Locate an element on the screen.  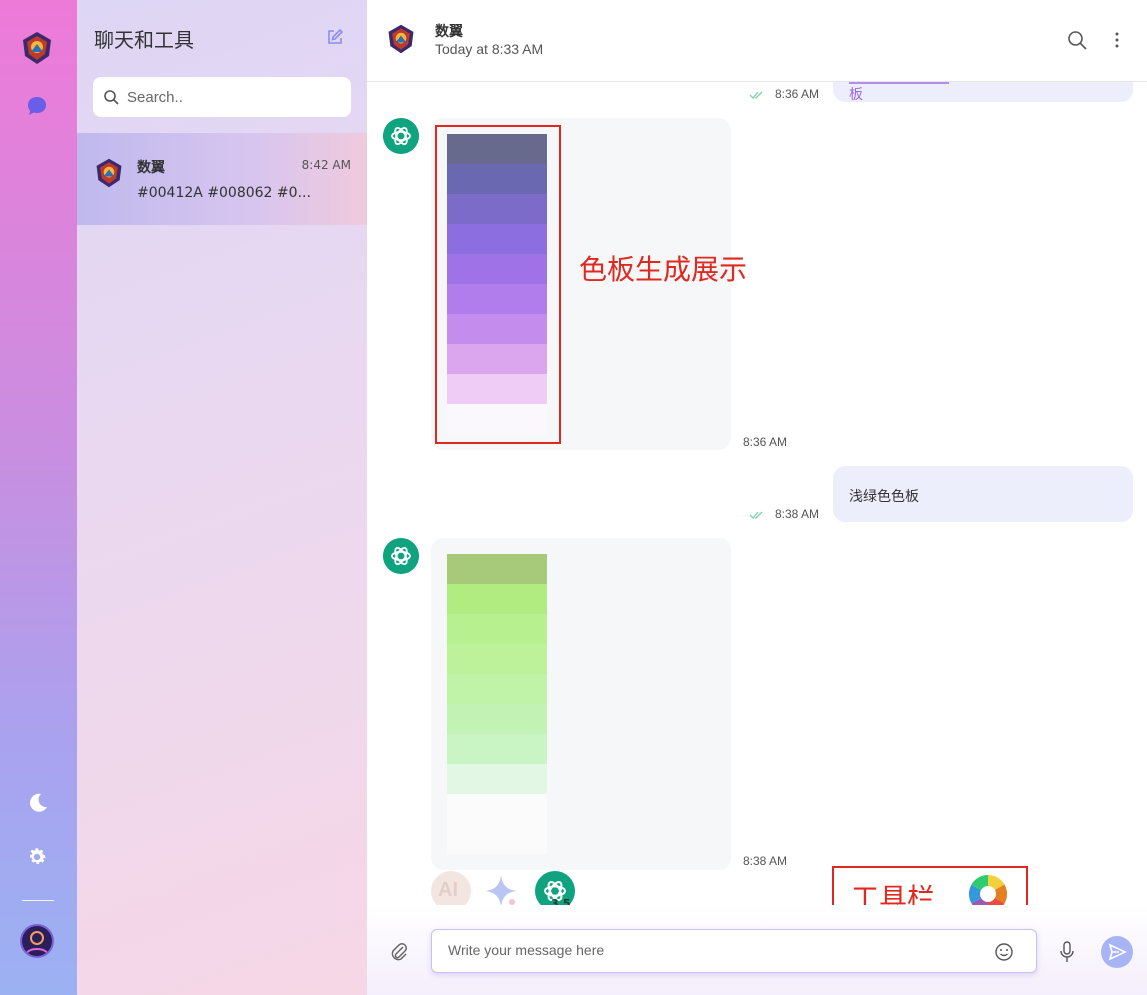
emoji-icon is located at coordinates (1004, 952).